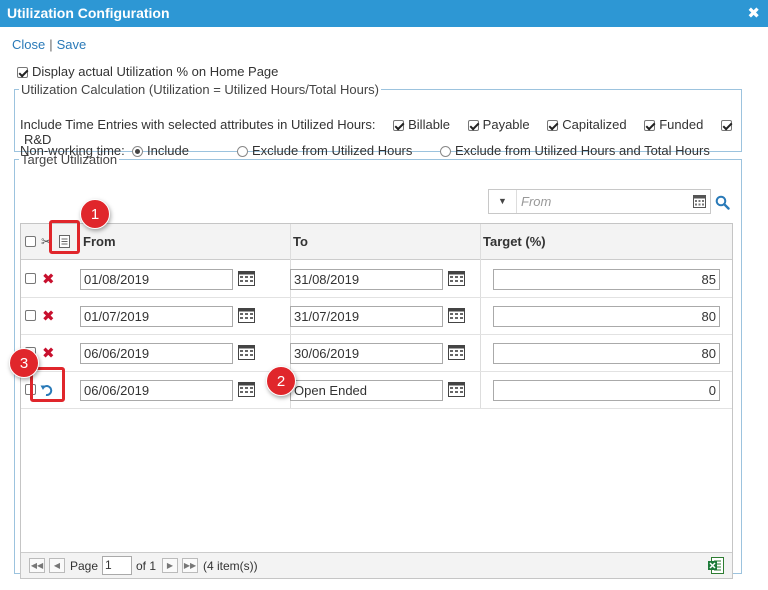 This screenshot has width=768, height=590. What do you see at coordinates (726, 126) in the screenshot?
I see `rnd-checkbox` at bounding box center [726, 126].